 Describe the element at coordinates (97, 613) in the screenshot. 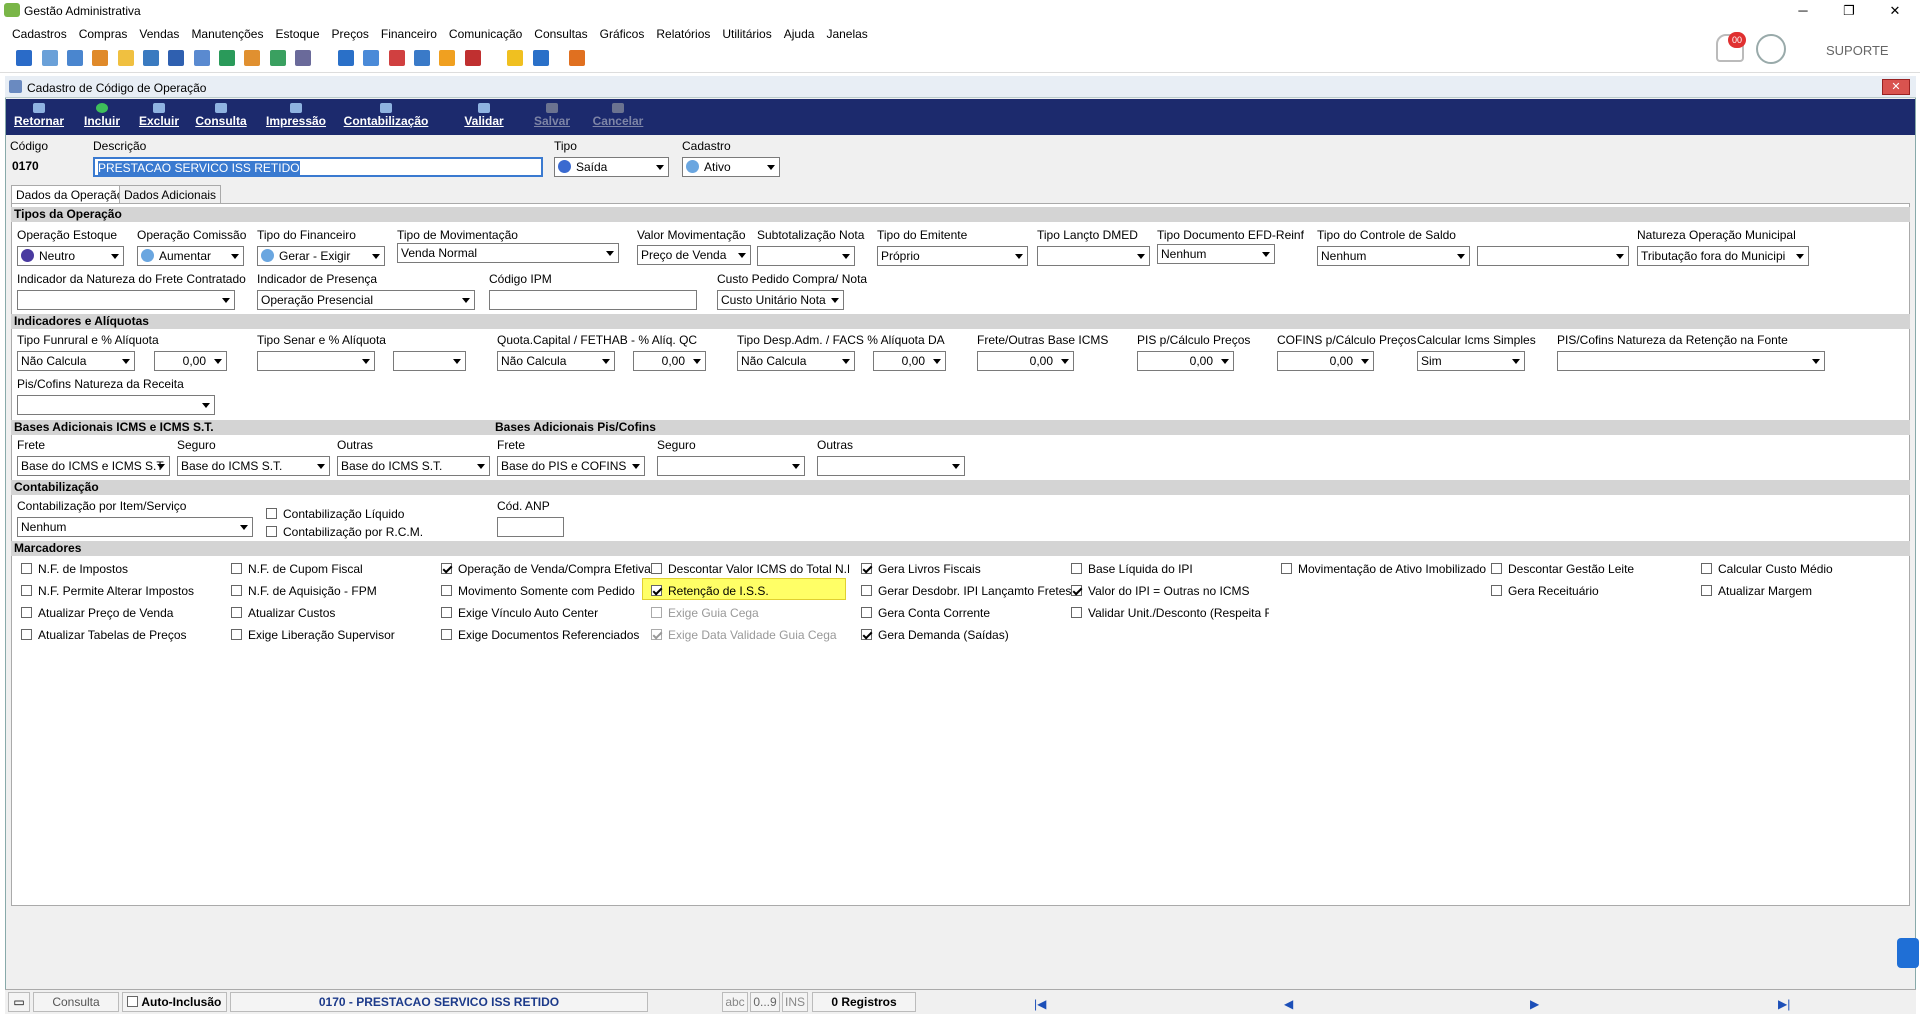

I see `marcador-checkbox: Atualizar Preço de Venda` at that location.